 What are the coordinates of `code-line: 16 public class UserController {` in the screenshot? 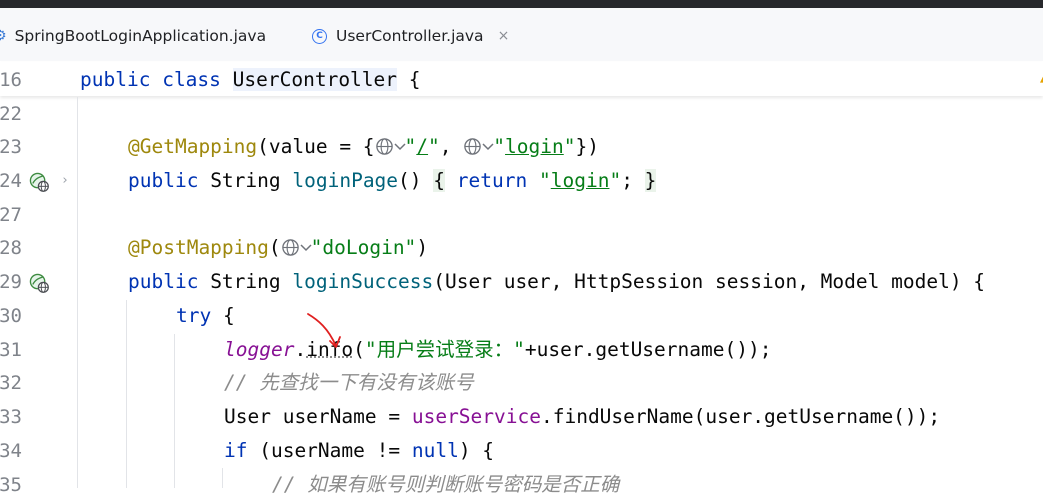 It's located at (521, 80).